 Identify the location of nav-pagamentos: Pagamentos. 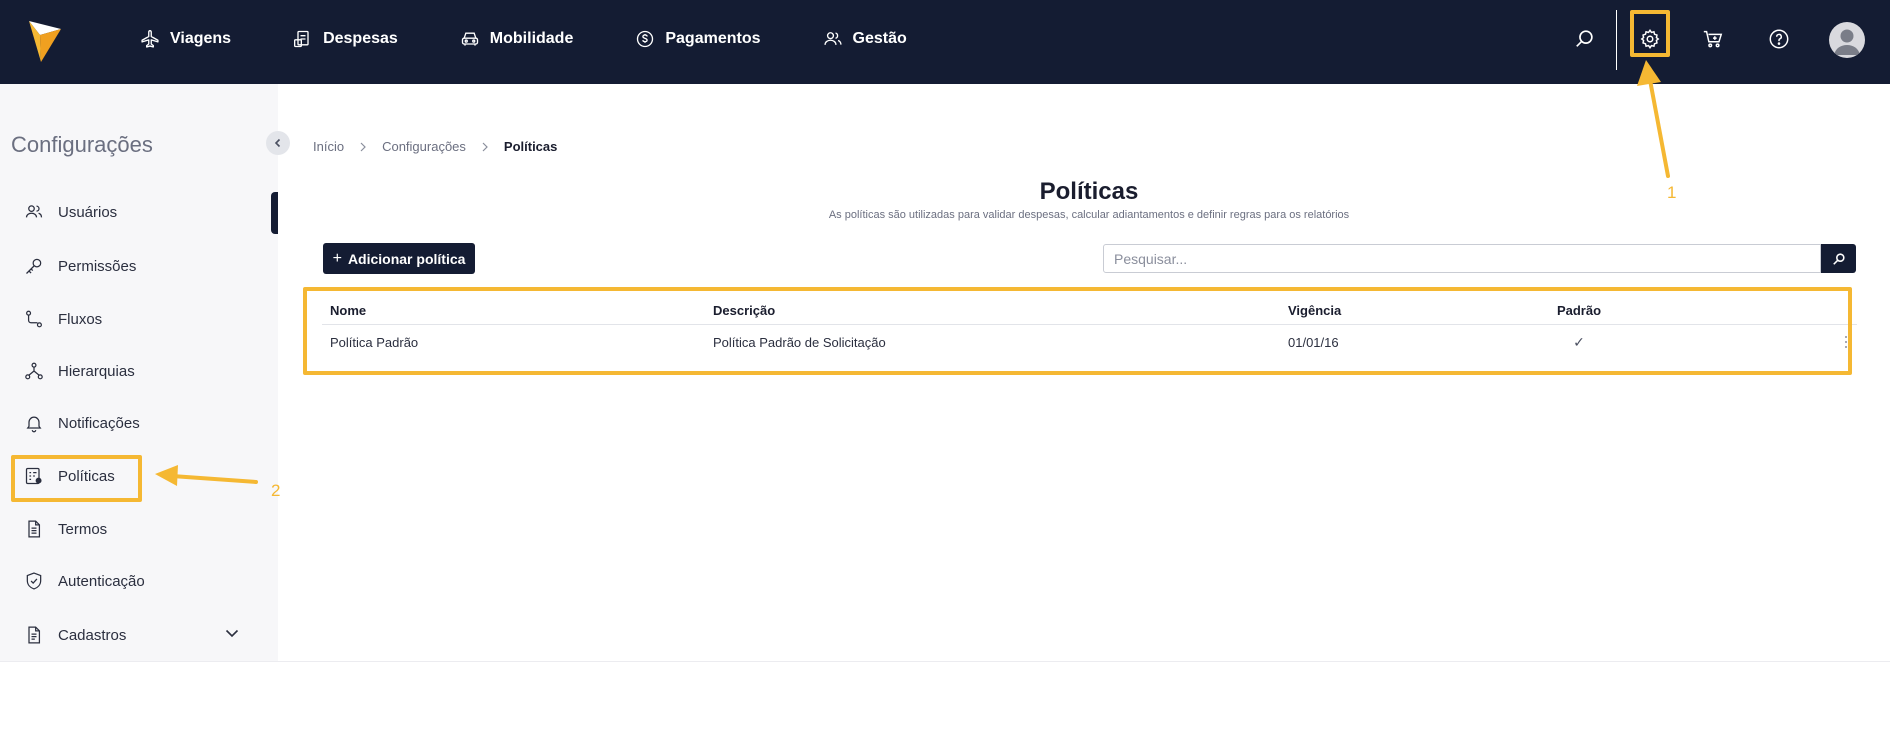
(698, 39).